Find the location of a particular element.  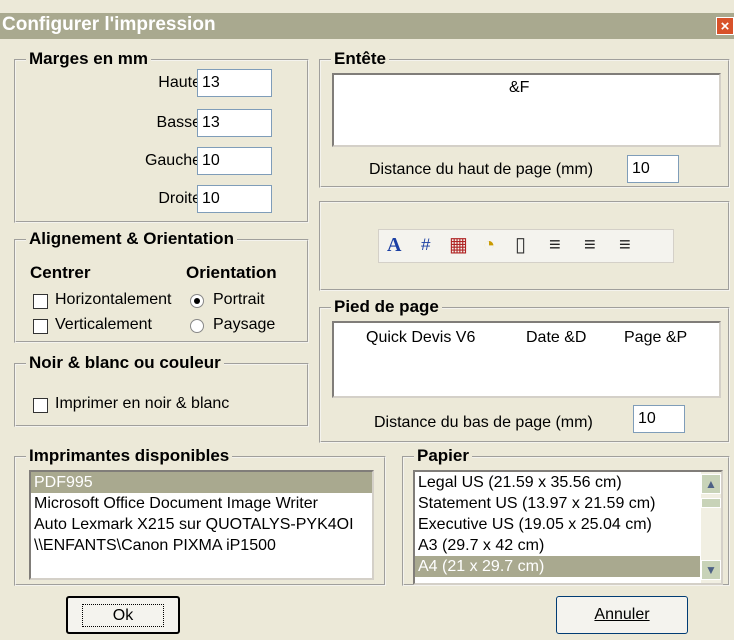

printer-item: Microsoft Office Document Image Writer is located at coordinates (201, 503).